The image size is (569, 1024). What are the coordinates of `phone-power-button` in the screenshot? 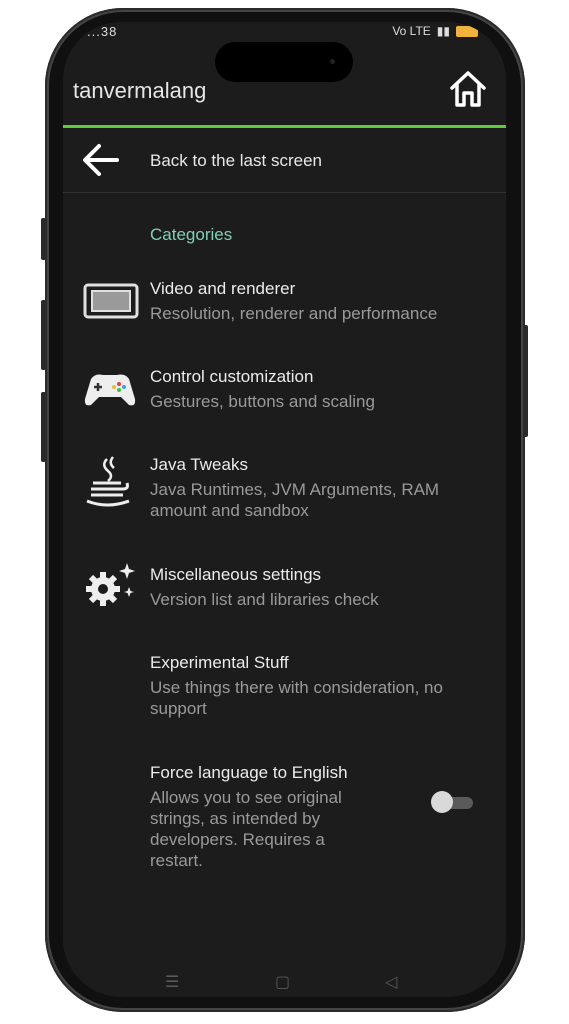 It's located at (525, 381).